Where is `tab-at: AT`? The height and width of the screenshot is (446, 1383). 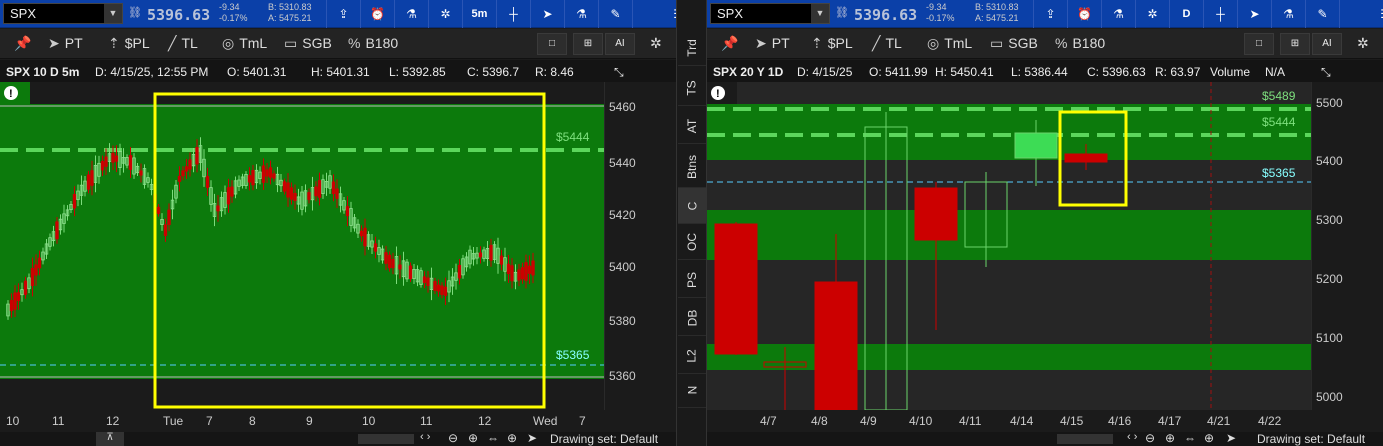 tab-at: AT is located at coordinates (692, 126).